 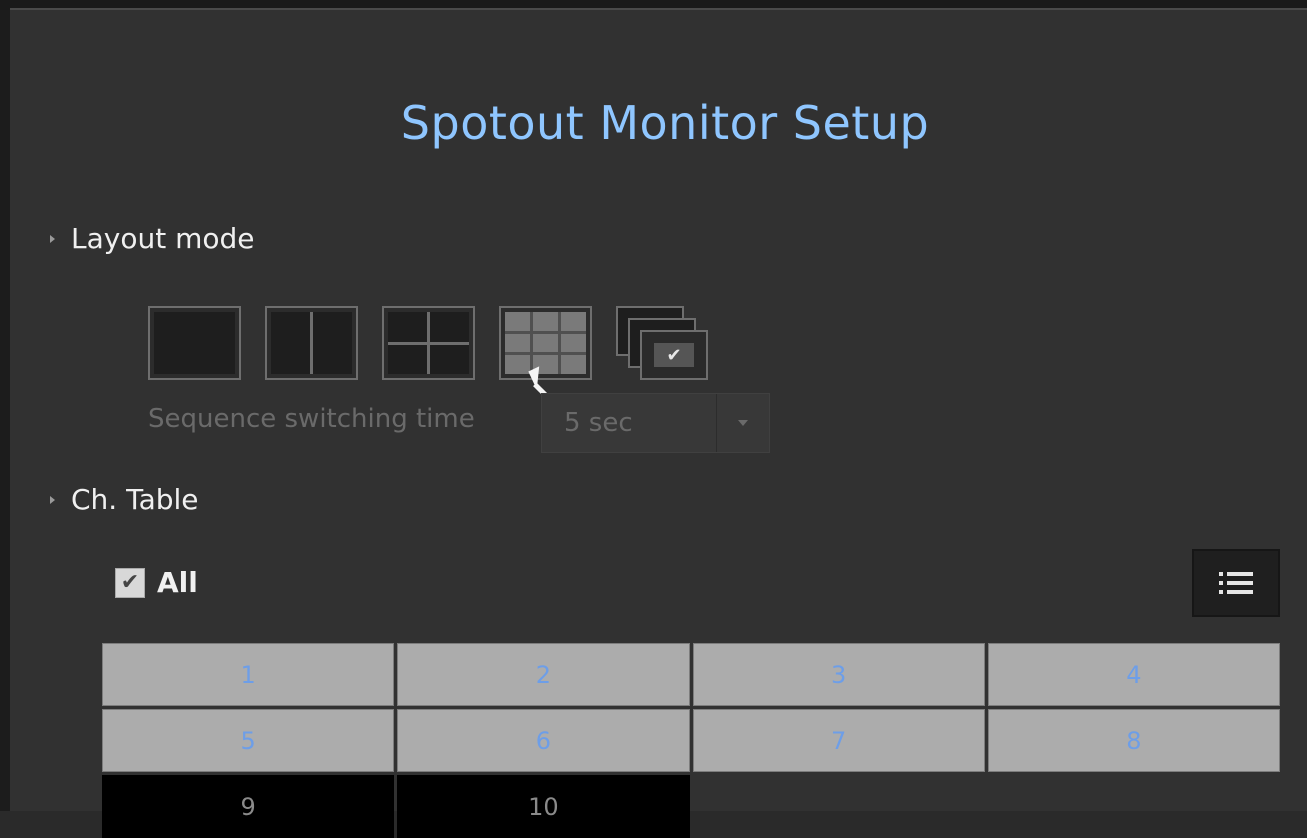 I want to click on page-title: Spotout Monitor Setup, so click(x=665, y=123).